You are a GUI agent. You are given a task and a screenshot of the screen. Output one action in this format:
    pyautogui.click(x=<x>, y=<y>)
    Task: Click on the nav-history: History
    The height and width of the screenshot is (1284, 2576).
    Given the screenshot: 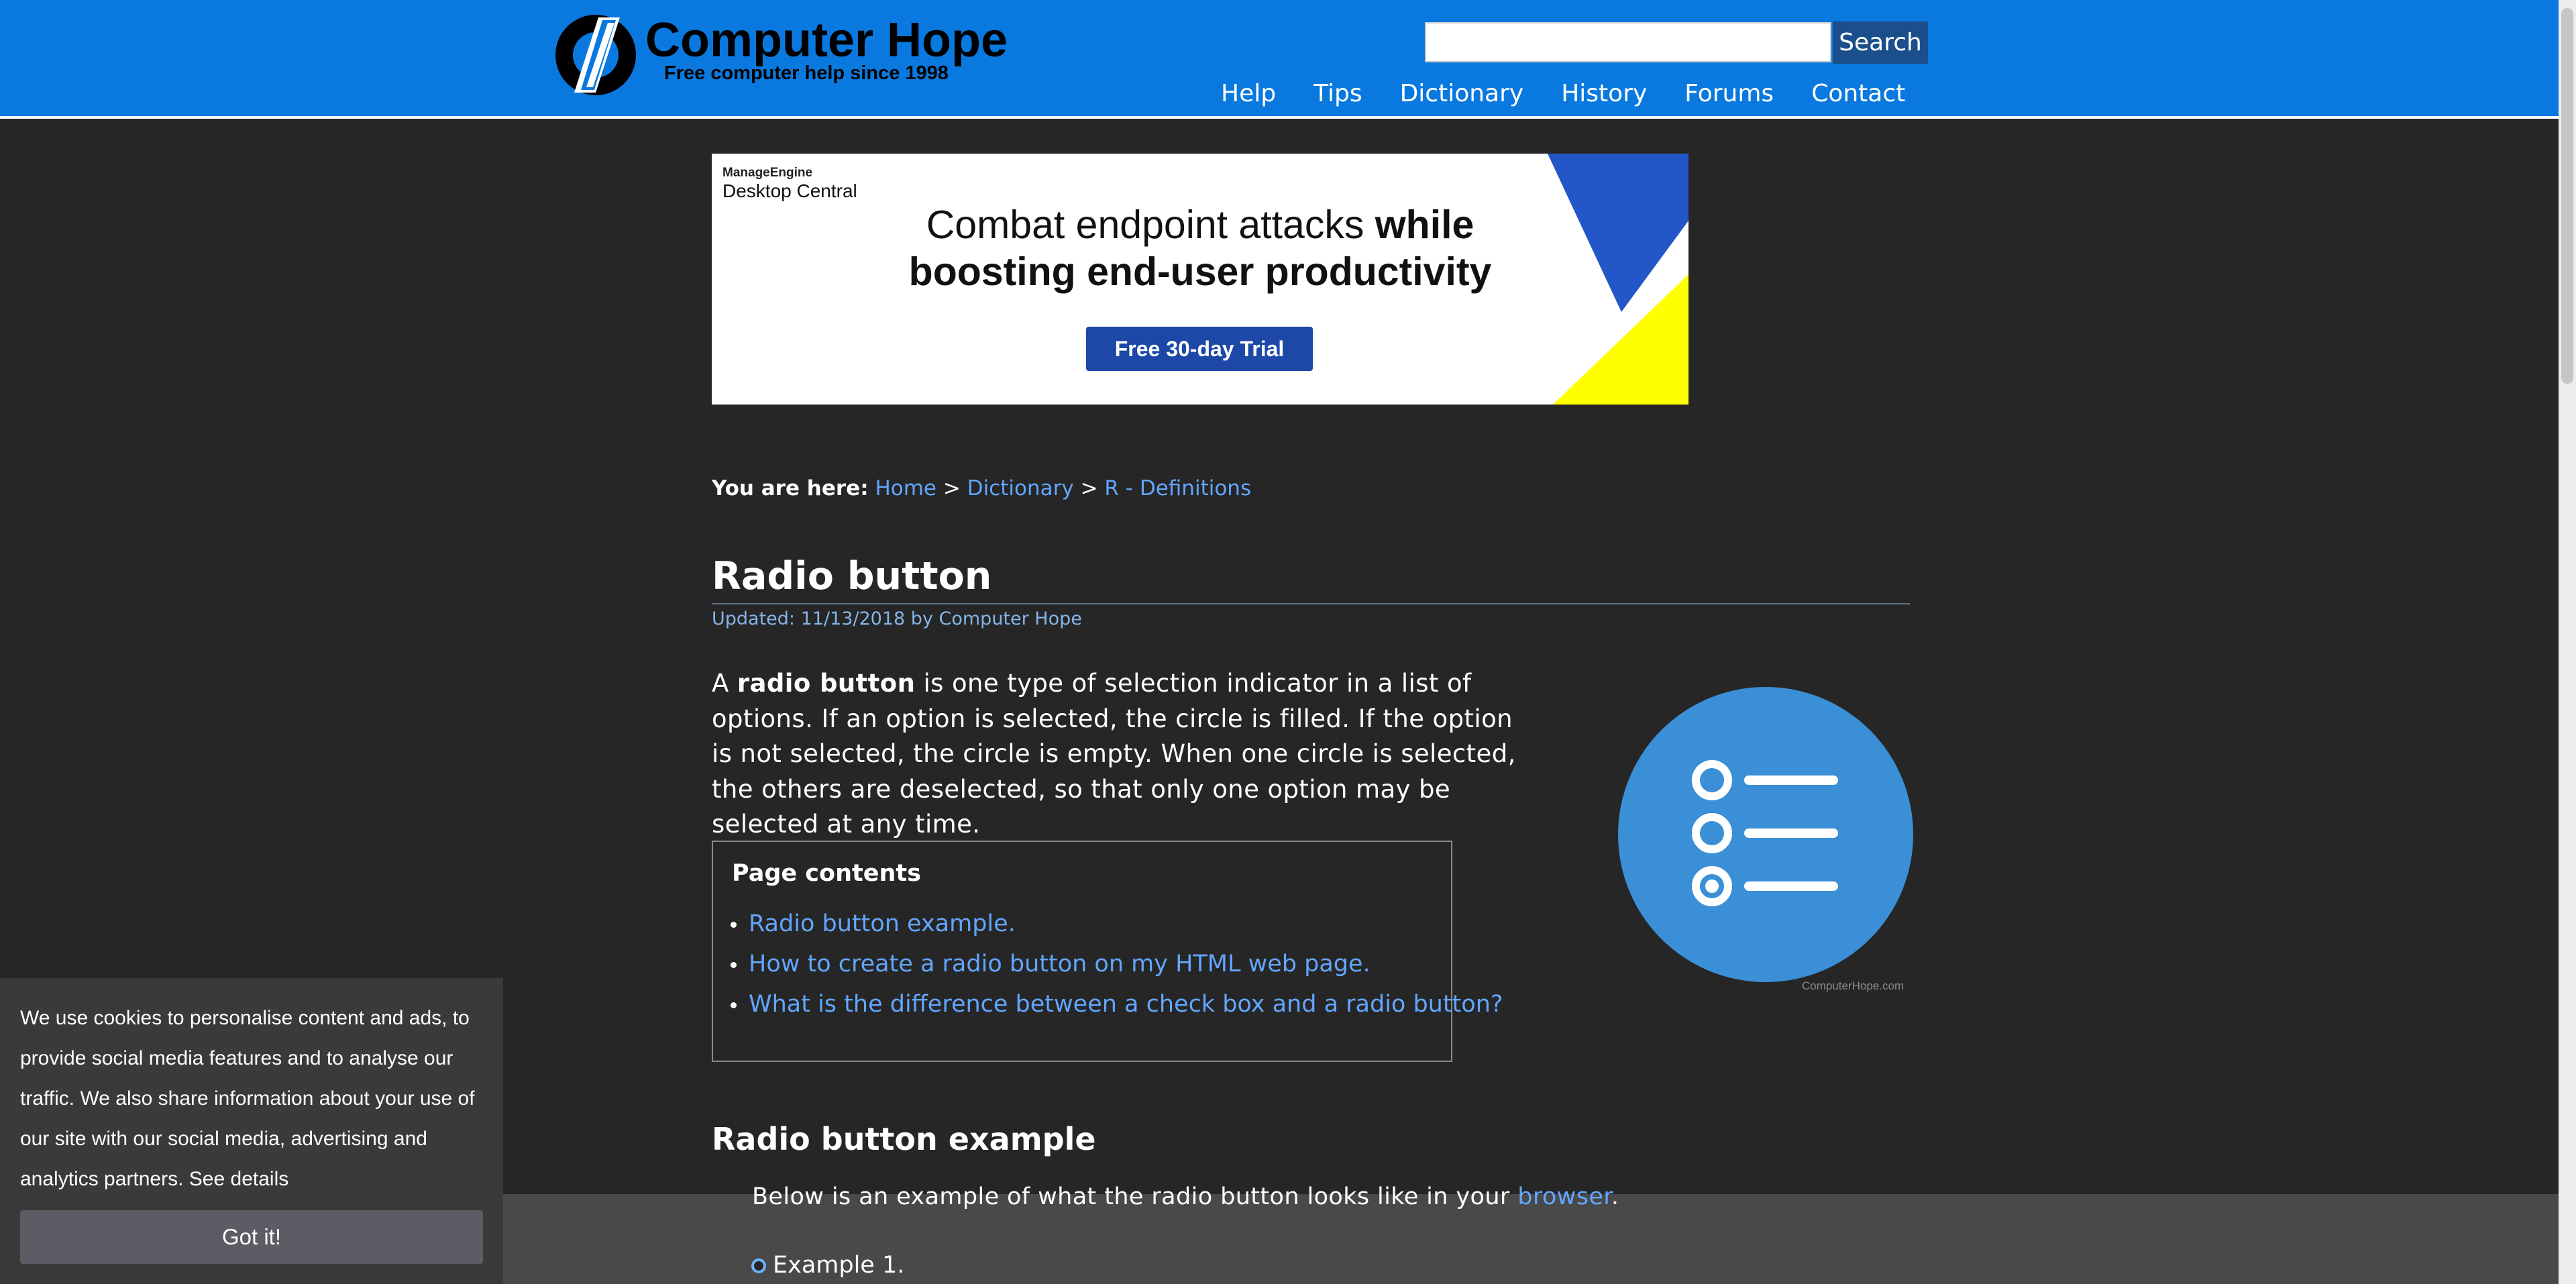 What is the action you would take?
    pyautogui.click(x=1604, y=93)
    